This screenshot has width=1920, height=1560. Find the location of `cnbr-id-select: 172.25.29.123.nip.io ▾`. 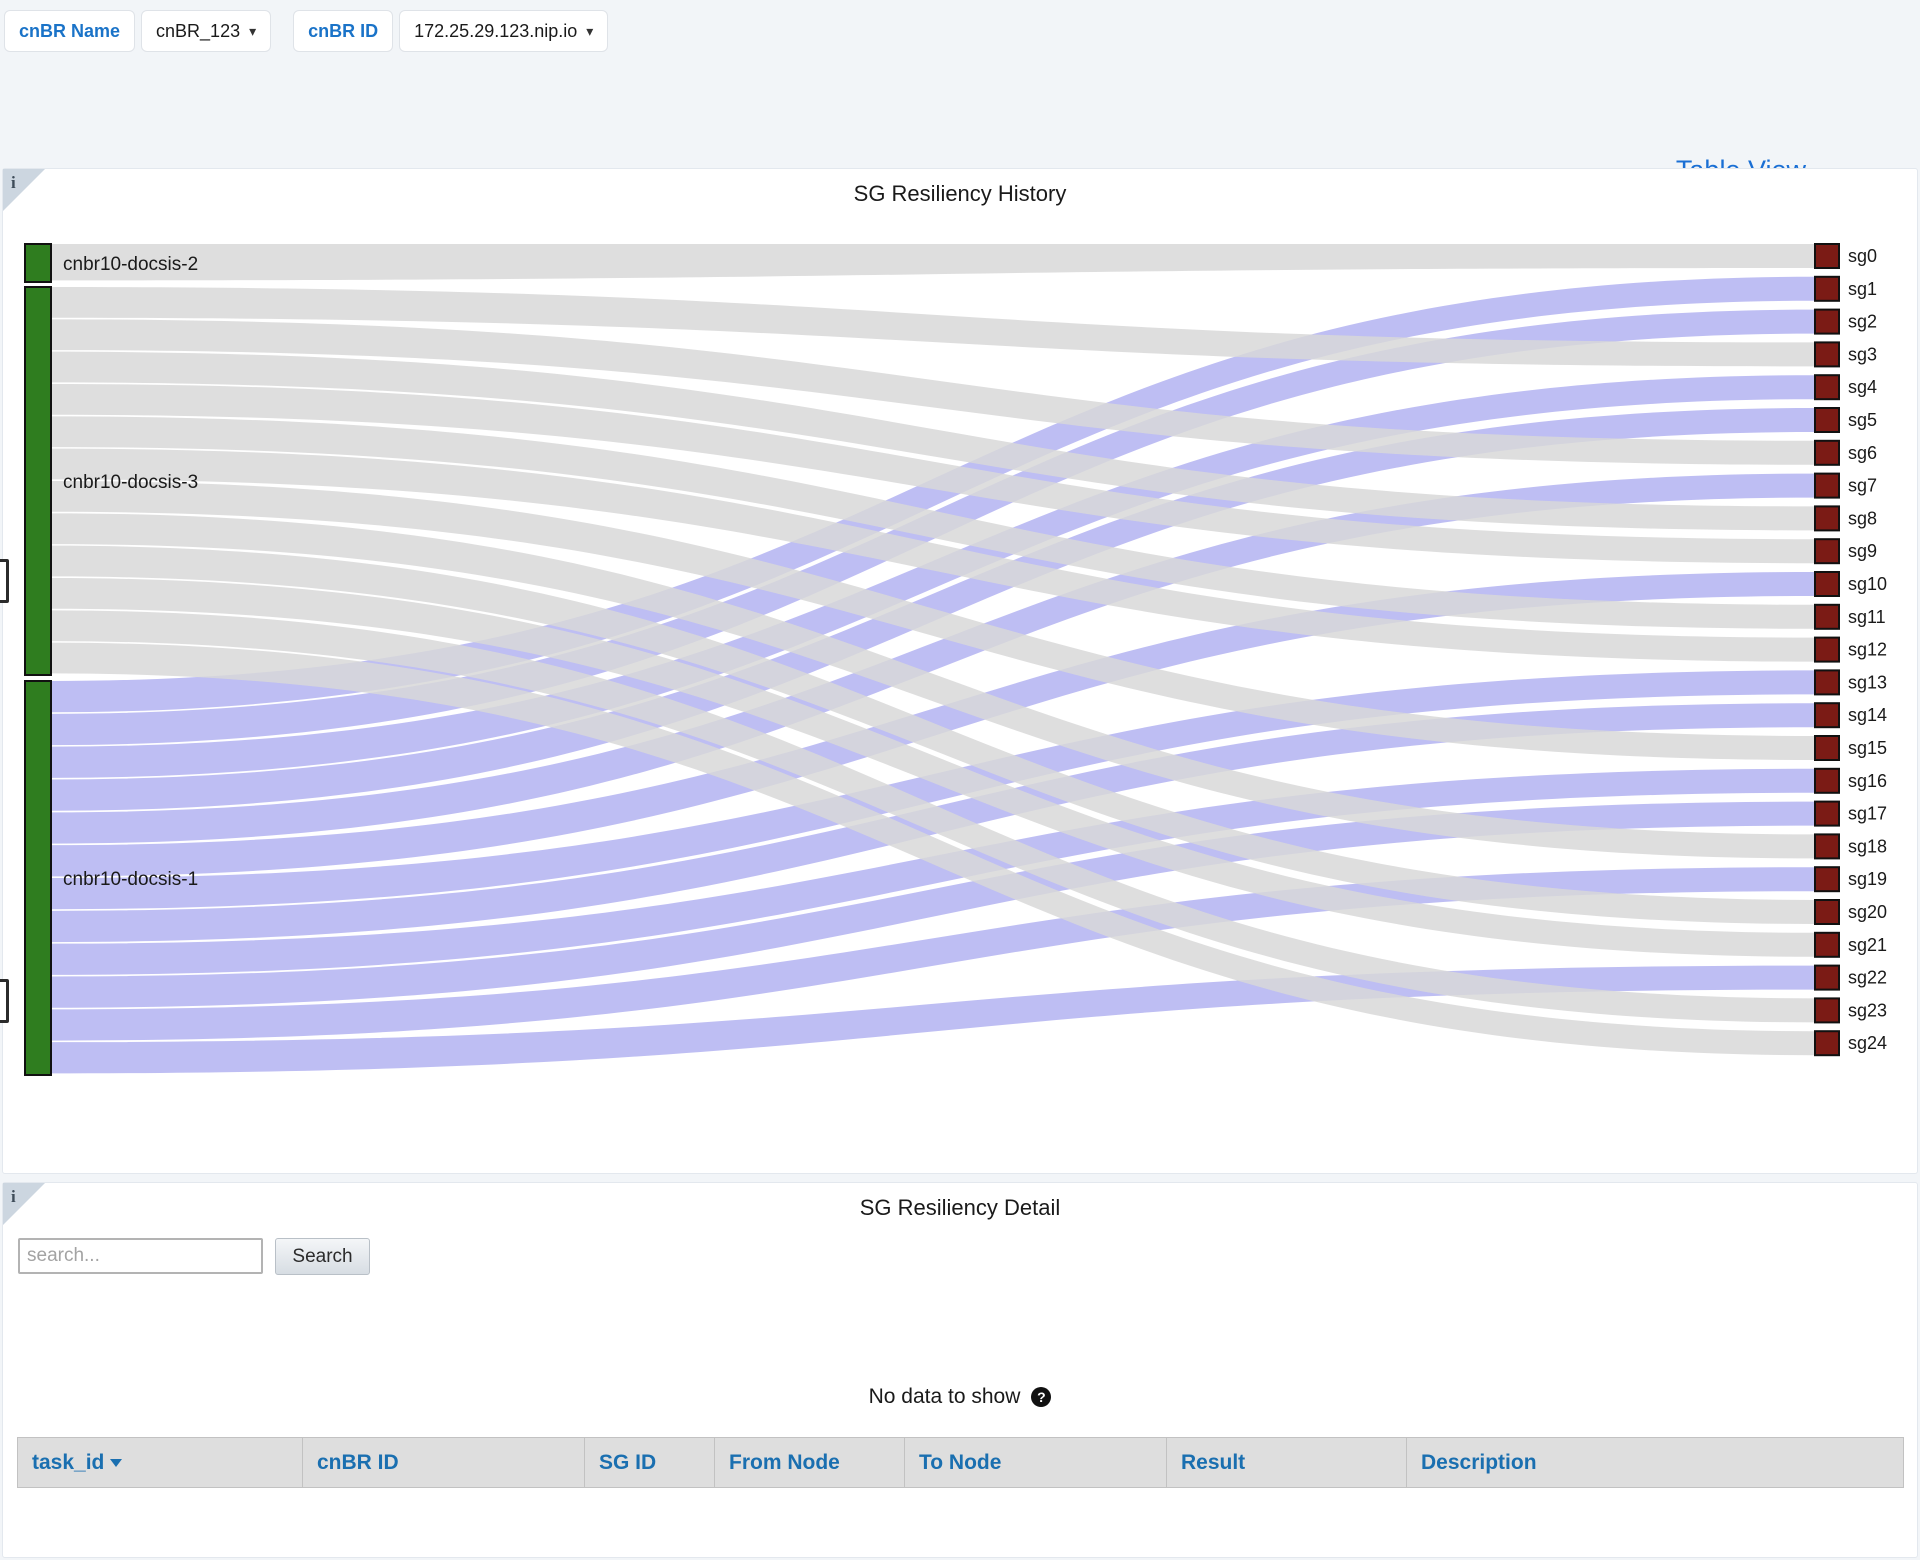

cnbr-id-select: 172.25.29.123.nip.io ▾ is located at coordinates (504, 31).